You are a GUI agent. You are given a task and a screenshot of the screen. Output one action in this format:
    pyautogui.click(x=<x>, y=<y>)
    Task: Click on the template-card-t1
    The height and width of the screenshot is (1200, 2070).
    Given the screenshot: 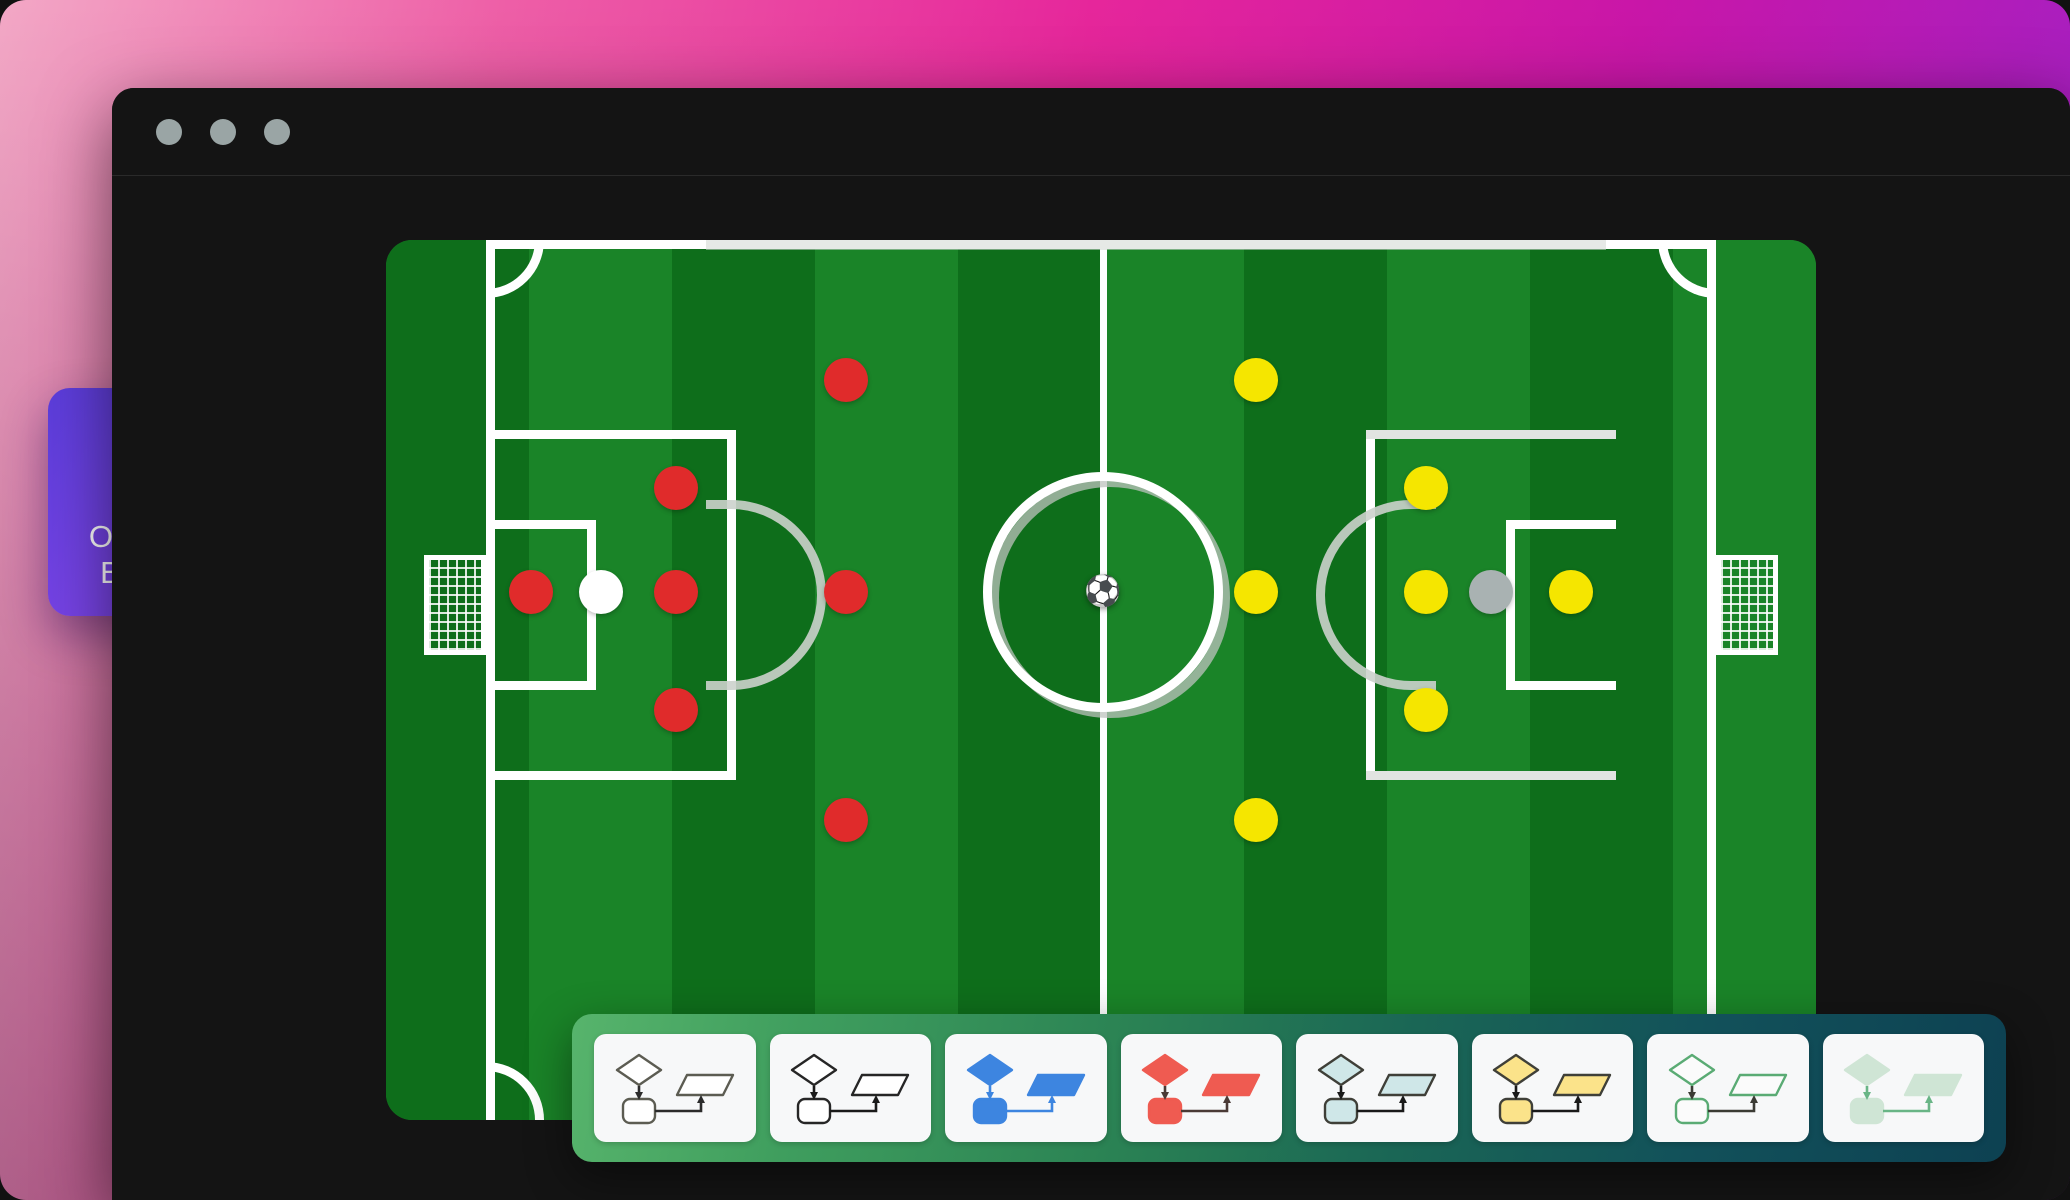 What is the action you would take?
    pyautogui.click(x=675, y=1088)
    